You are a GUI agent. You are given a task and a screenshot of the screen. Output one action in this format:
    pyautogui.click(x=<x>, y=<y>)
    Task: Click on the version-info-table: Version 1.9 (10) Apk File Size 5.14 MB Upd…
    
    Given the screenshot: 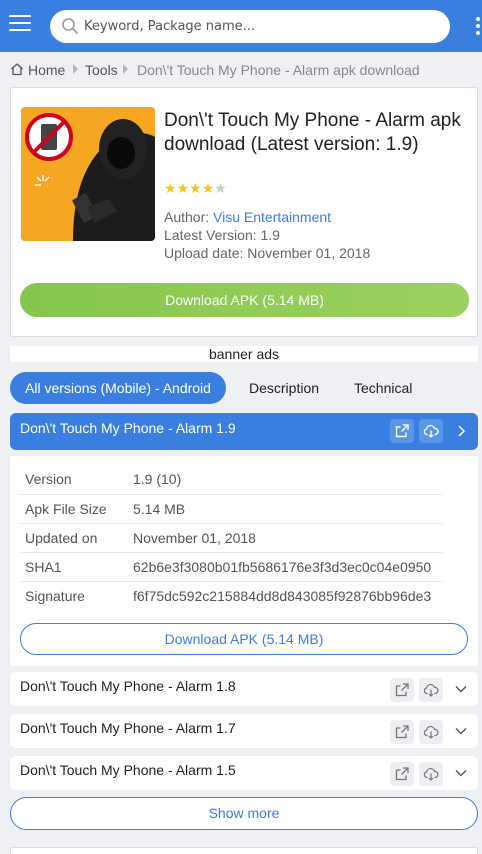 What is the action you would take?
    pyautogui.click(x=231, y=537)
    